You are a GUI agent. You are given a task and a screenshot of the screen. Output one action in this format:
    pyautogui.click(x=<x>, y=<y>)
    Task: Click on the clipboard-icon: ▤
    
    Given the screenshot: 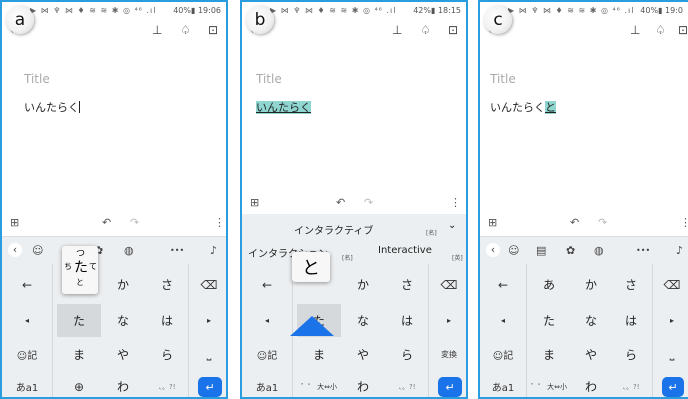 What is the action you would take?
    pyautogui.click(x=541, y=250)
    